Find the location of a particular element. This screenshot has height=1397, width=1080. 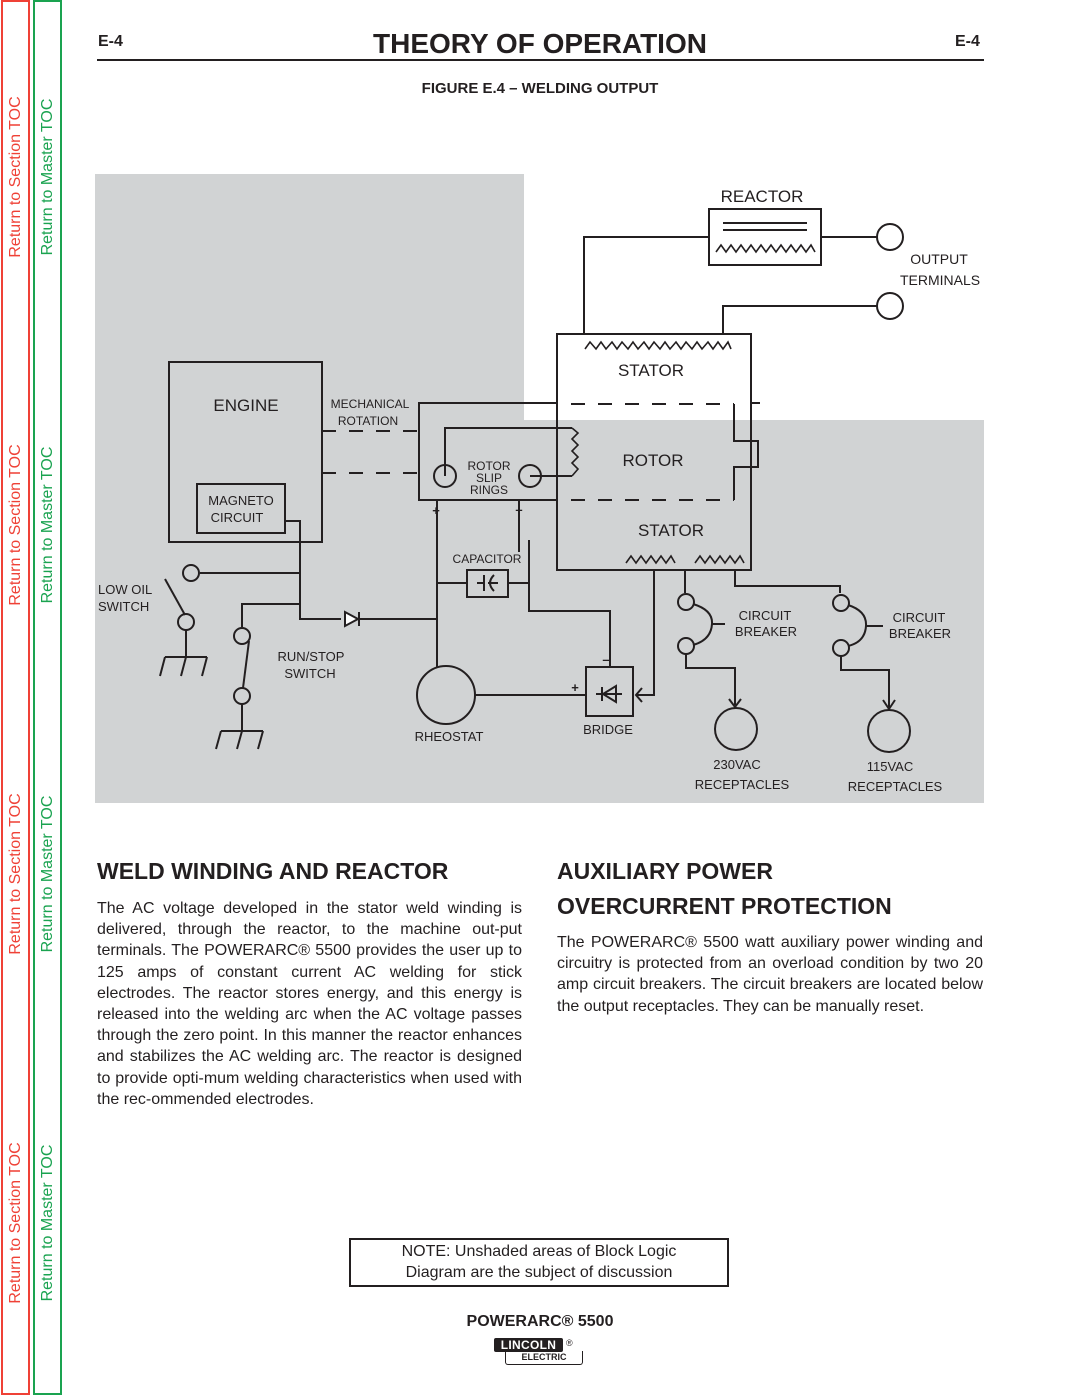

output-terminals-label: OUTPUT is located at coordinates (939, 259).